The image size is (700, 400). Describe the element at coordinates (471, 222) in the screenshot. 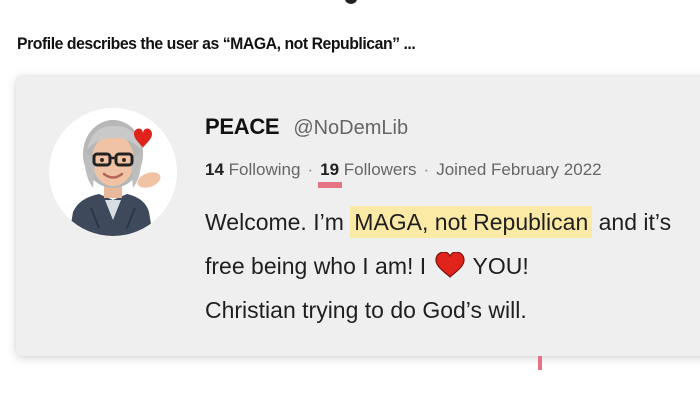

I see `bio-highlight: MAGA, not Republican` at that location.